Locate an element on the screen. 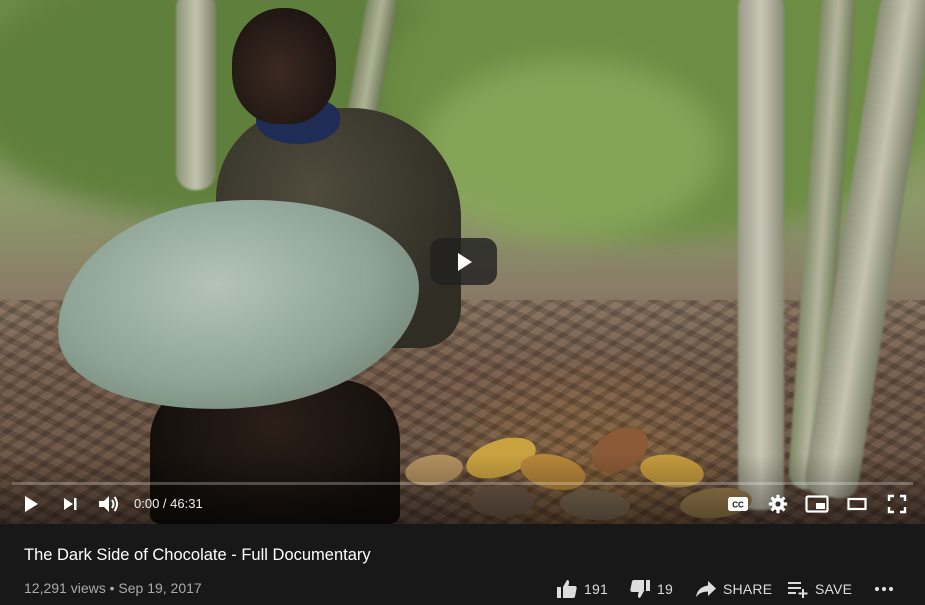  foliage-background is located at coordinates (570, 150).